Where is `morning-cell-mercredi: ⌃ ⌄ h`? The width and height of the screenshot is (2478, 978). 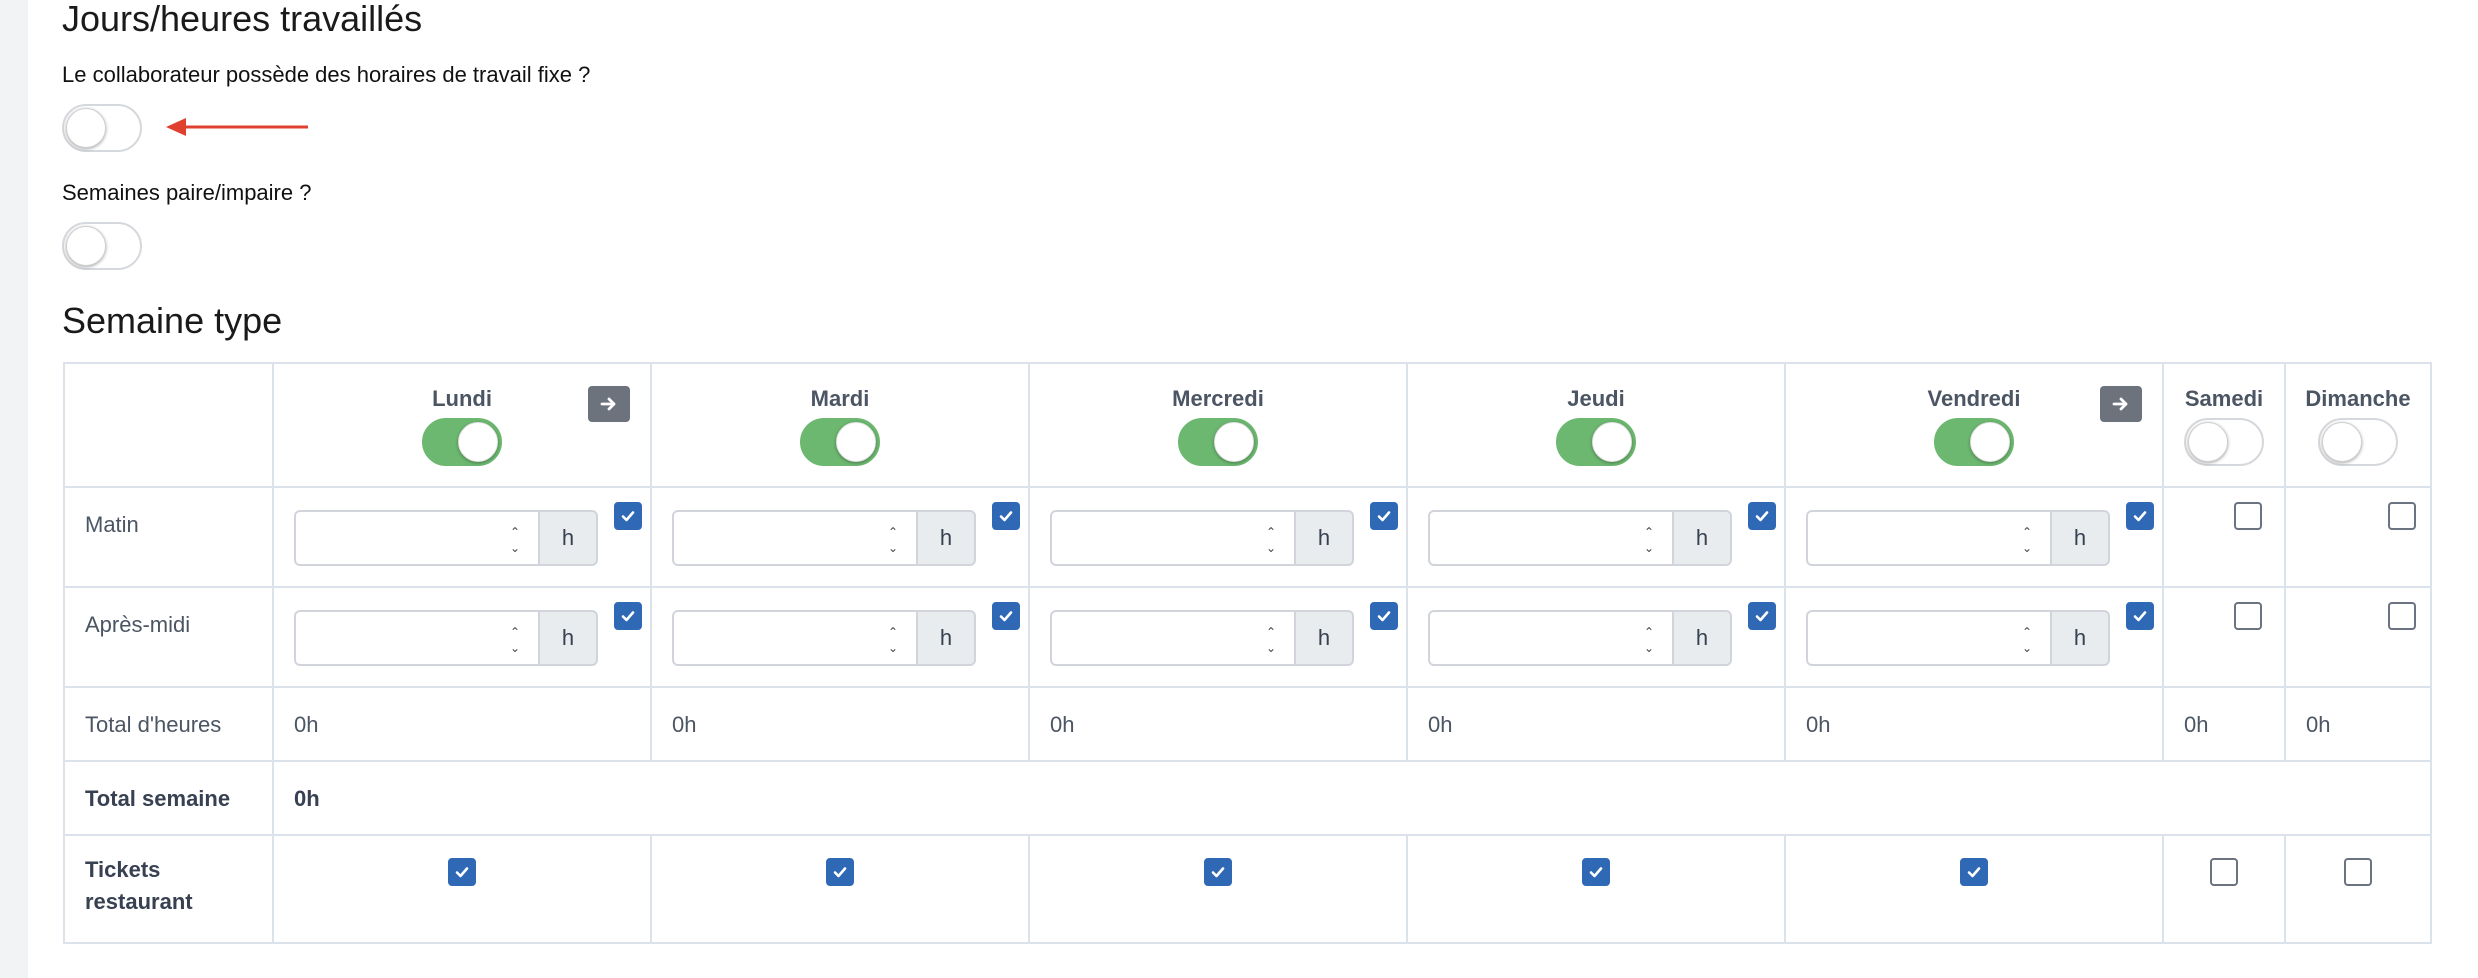 morning-cell-mercredi: ⌃ ⌄ h is located at coordinates (1218, 537).